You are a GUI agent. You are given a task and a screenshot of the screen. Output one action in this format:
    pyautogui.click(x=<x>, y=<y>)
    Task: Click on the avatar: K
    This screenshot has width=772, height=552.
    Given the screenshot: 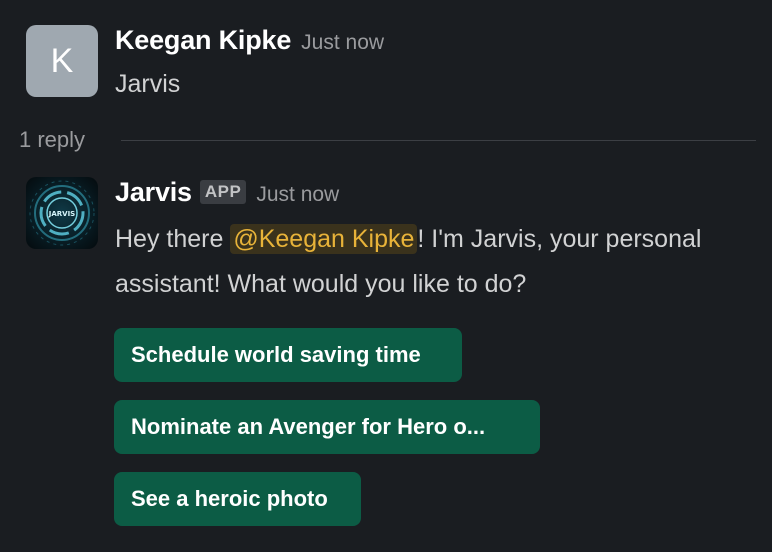 What is the action you would take?
    pyautogui.click(x=62, y=61)
    